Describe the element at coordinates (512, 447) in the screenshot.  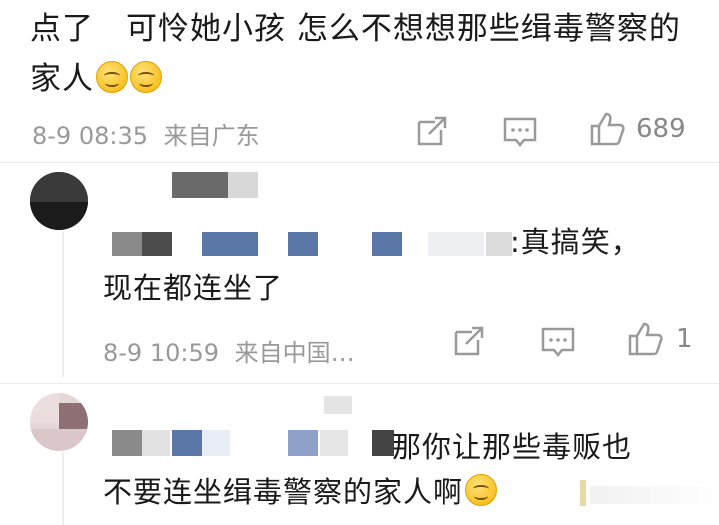
I see `reply-text-line1: 那你让那些毒贩也` at that location.